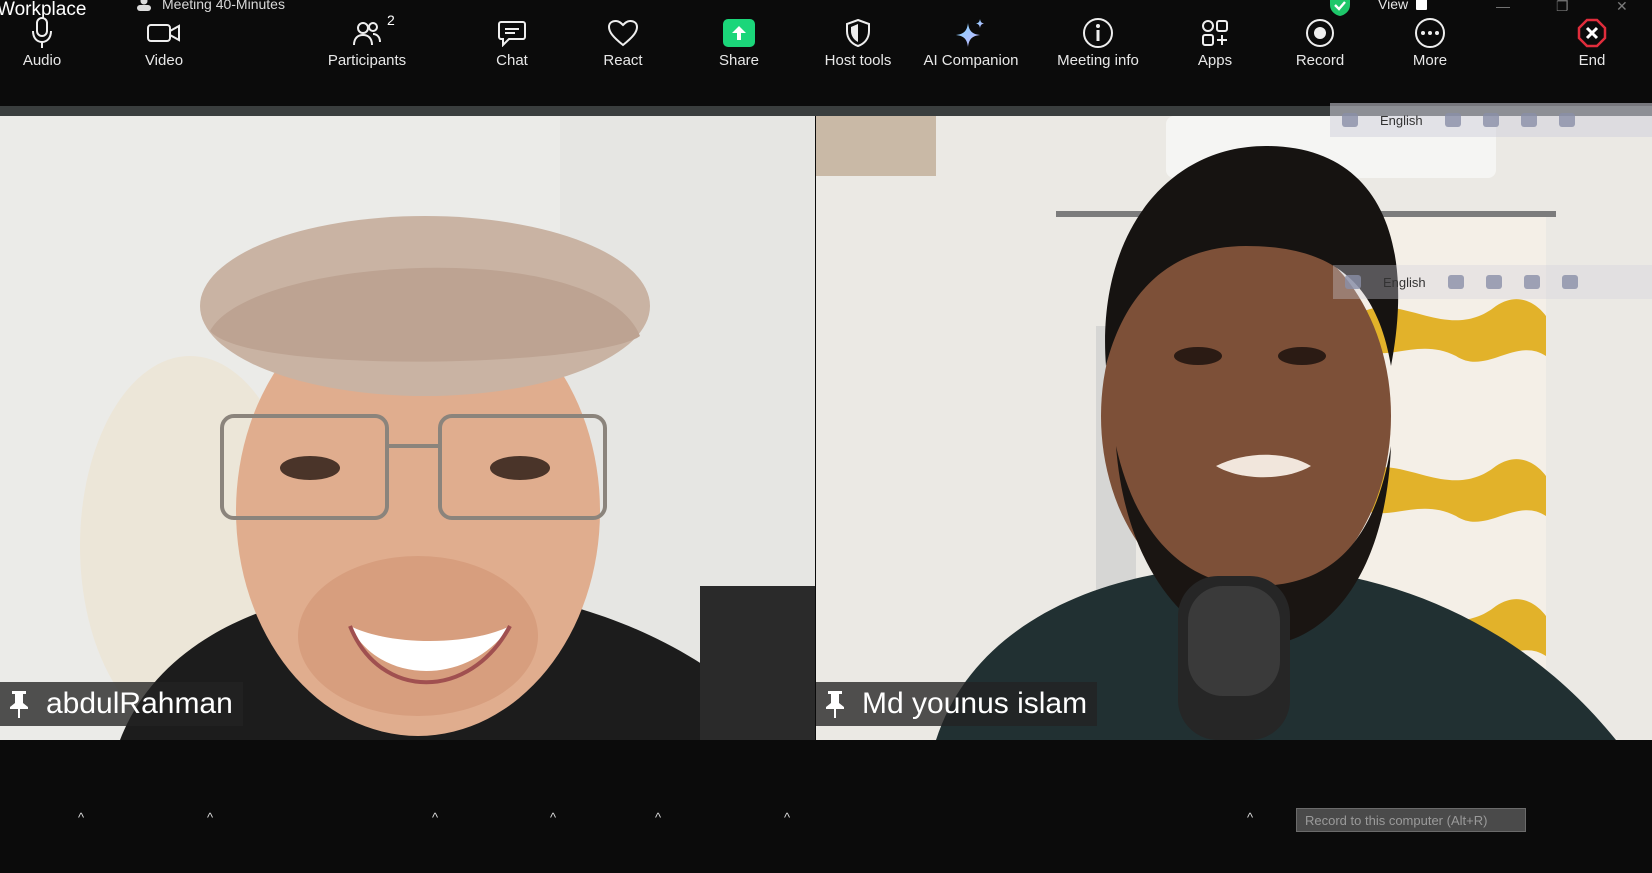 This screenshot has width=1652, height=873. What do you see at coordinates (1215, 60) in the screenshot?
I see `apps-label: Apps` at bounding box center [1215, 60].